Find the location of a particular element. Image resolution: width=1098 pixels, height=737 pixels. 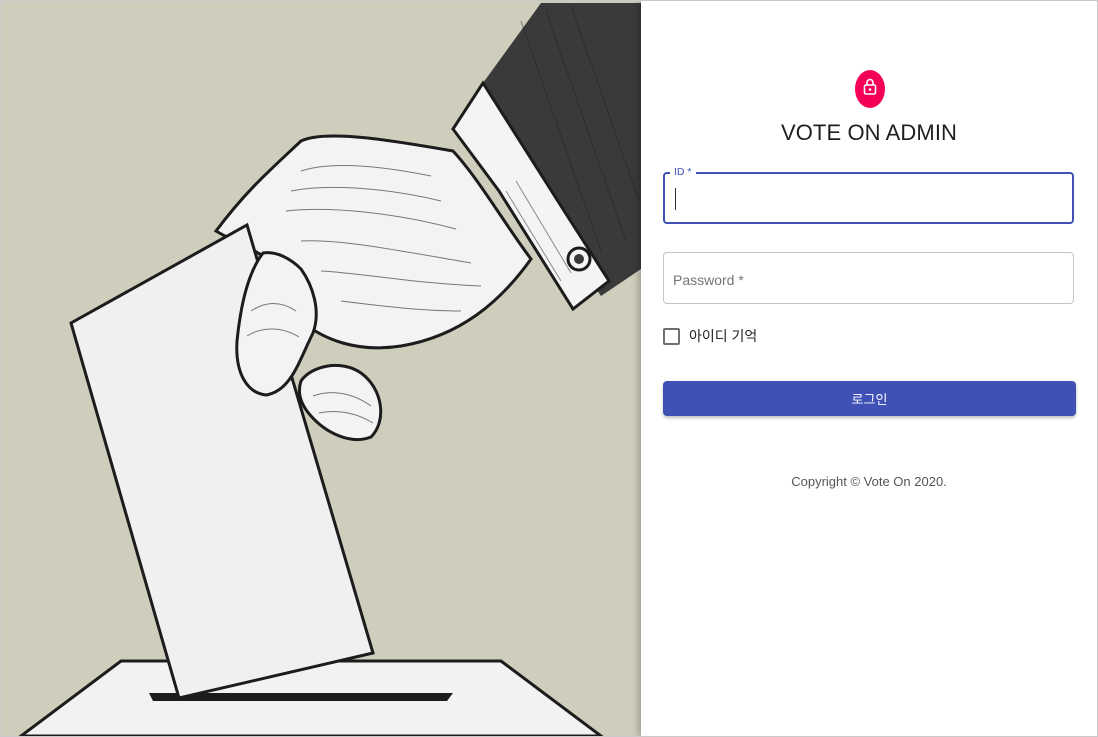

lock-icon is located at coordinates (870, 89).